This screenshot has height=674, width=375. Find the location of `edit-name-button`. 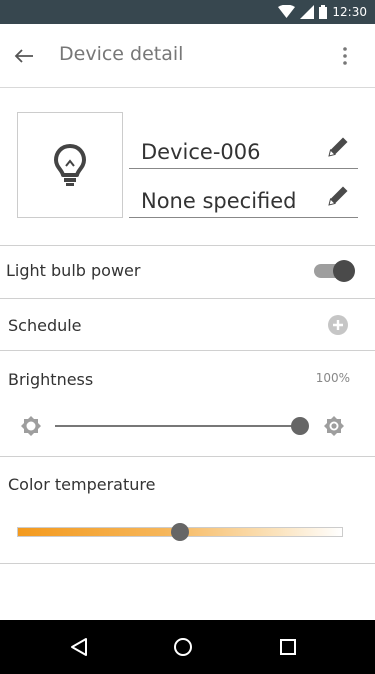

edit-name-button is located at coordinates (338, 147).